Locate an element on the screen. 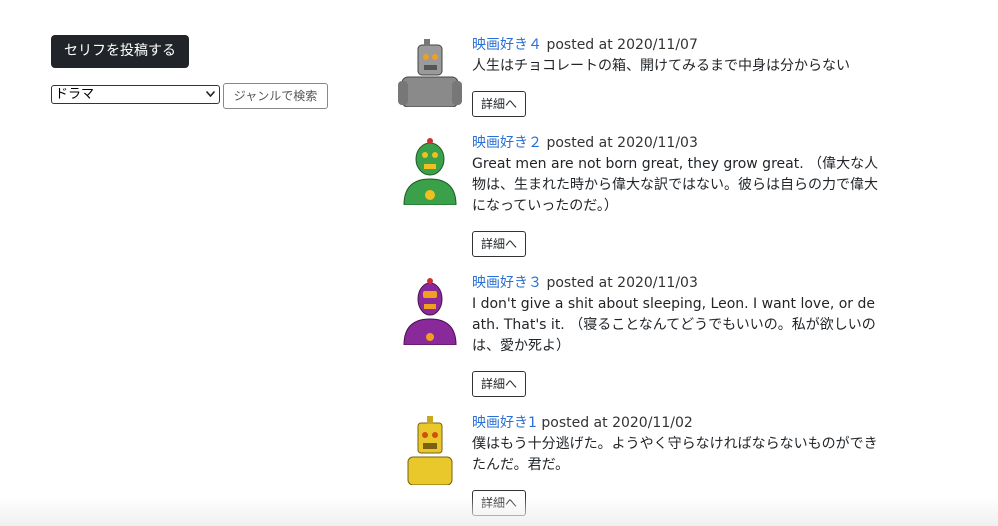 This screenshot has height=526, width=998. post-meta: 映画好き２ posted at 2020/11/03 is located at coordinates (677, 143).